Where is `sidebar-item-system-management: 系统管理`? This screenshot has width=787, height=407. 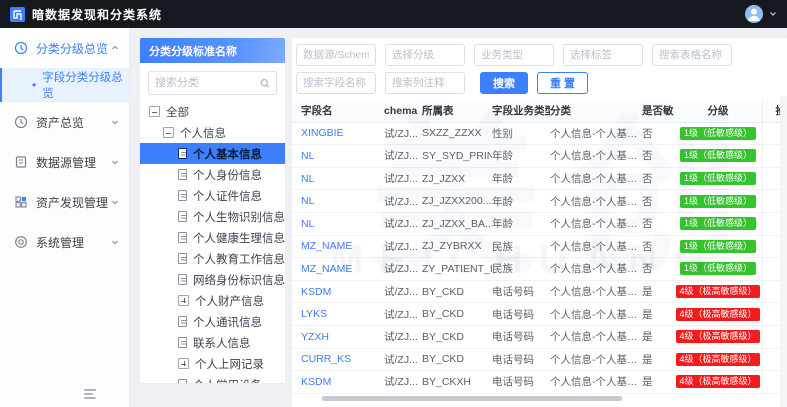 sidebar-item-system-management: 系统管理 is located at coordinates (64, 242).